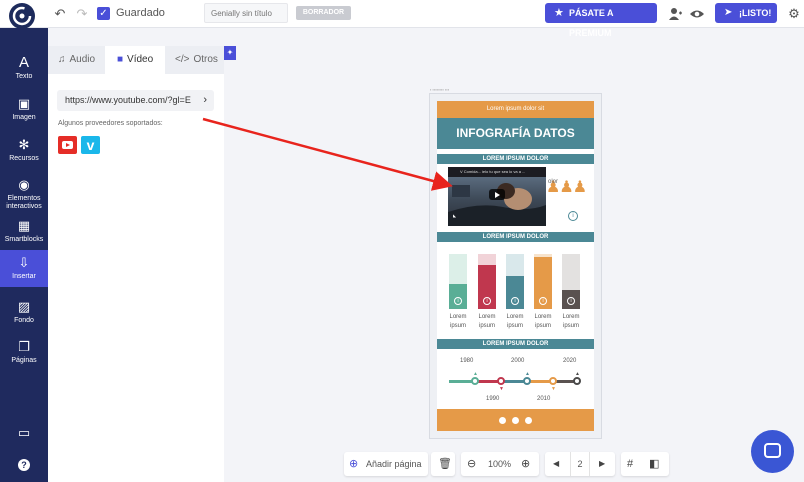 Image resolution: width=804 pixels, height=482 pixels. I want to click on tab-video: ■ Vídeo, so click(135, 60).